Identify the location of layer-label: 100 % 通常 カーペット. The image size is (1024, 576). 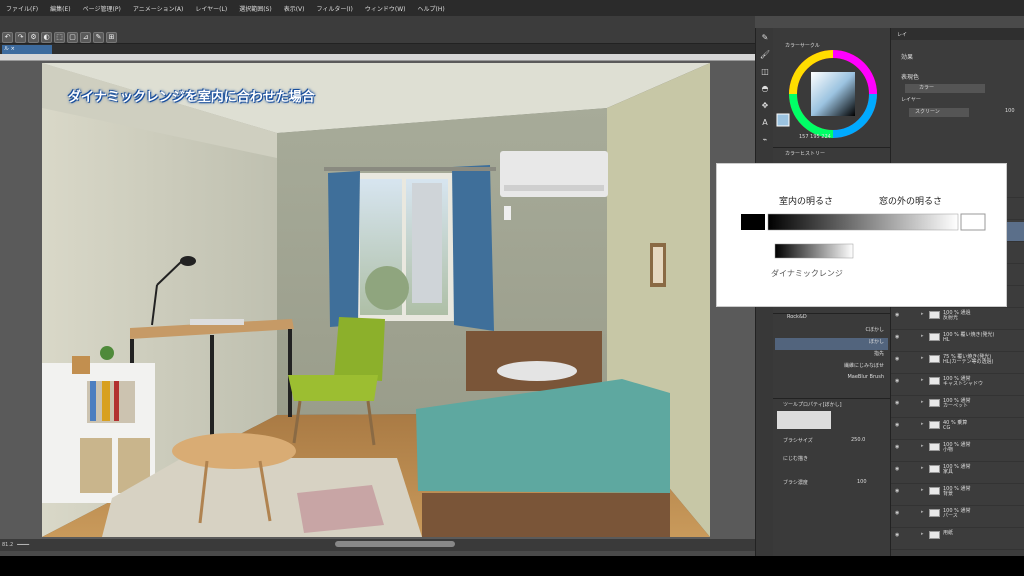
(957, 403).